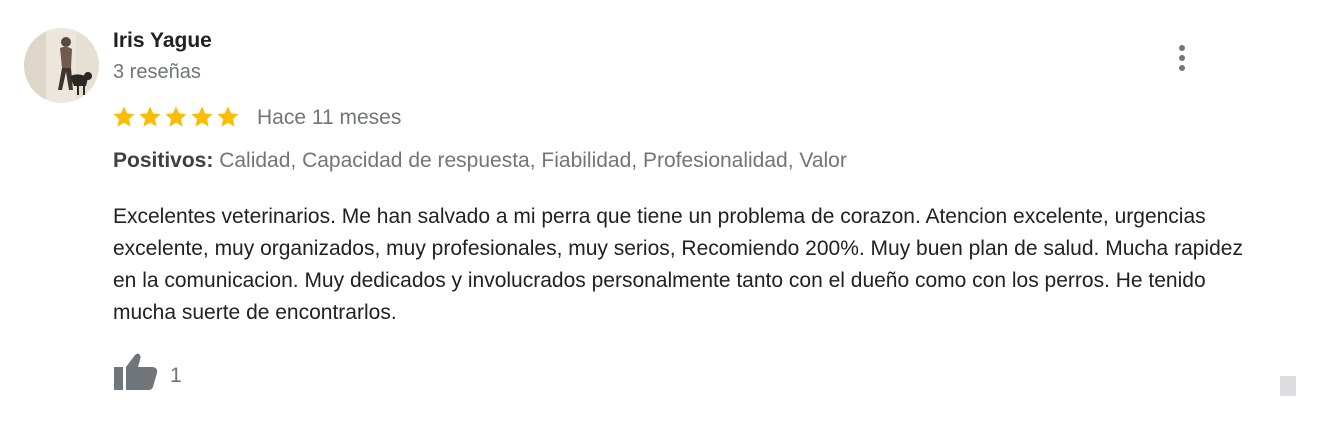 This screenshot has width=1317, height=425. I want to click on positives-label: Positivos:, so click(163, 160).